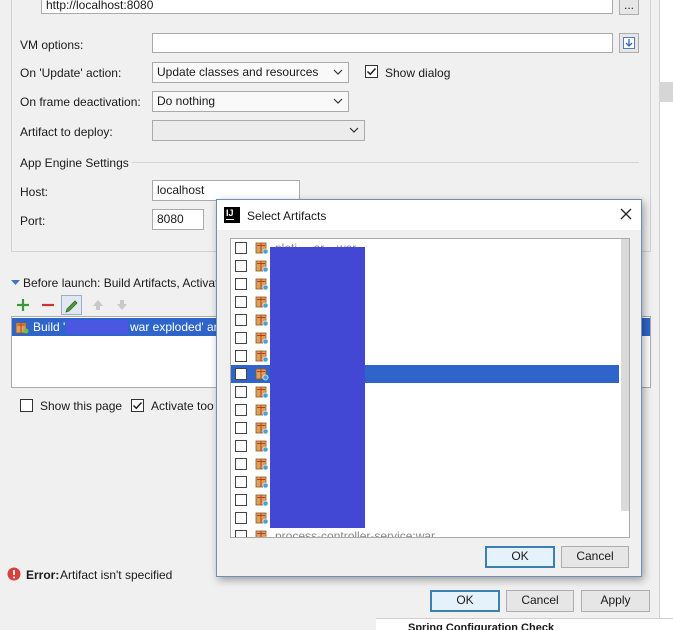 Image resolution: width=673 pixels, height=630 pixels. I want to click on artifact-label: Artifact to deploy:, so click(66, 132).